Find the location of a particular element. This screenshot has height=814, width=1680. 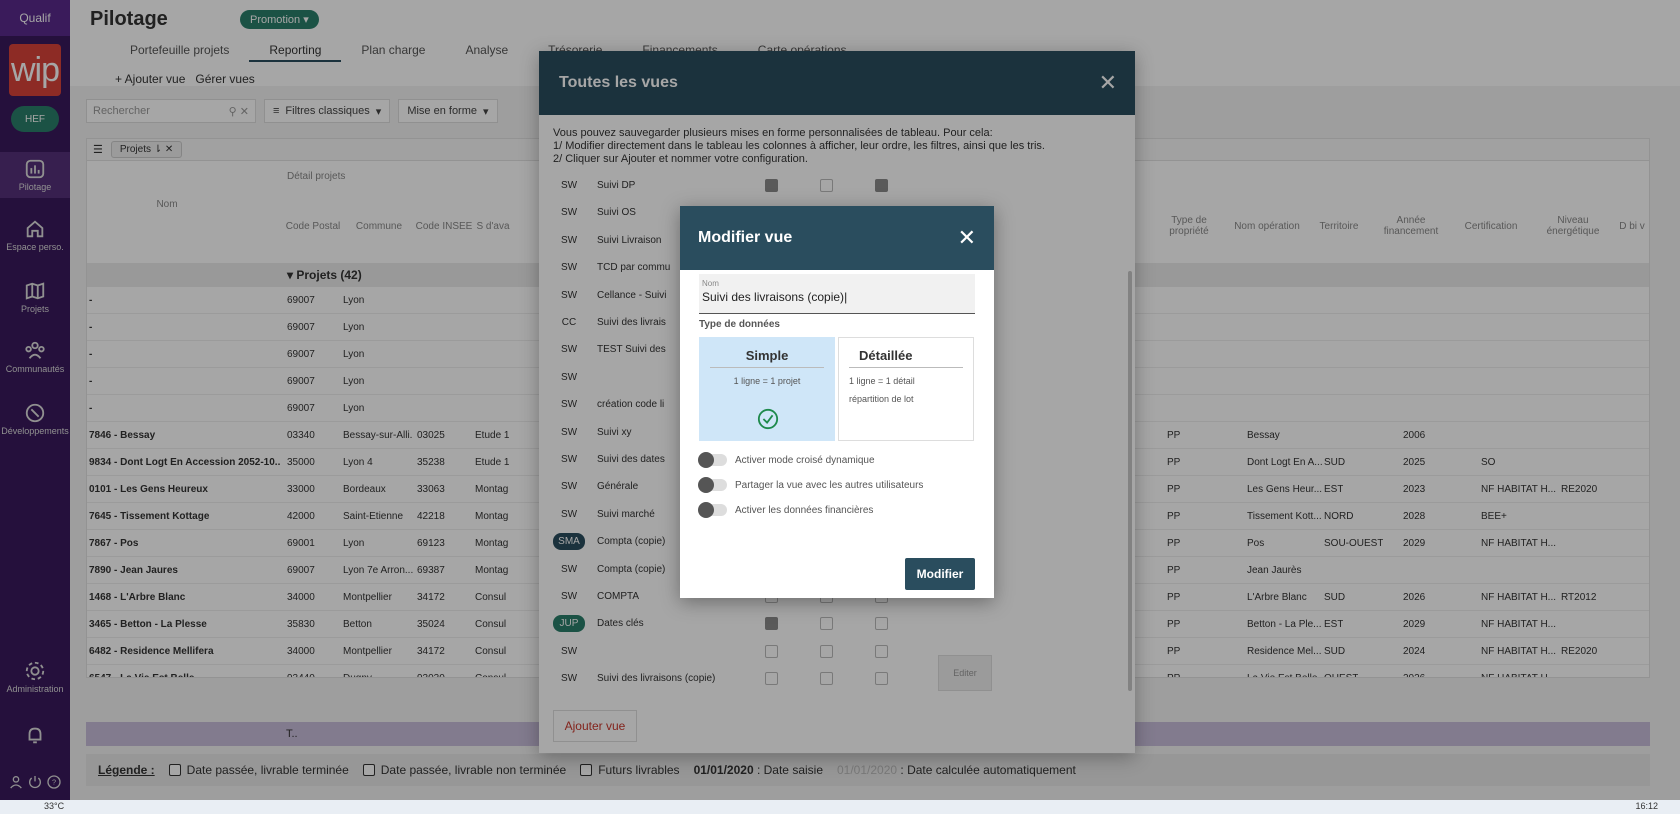

data-type-simple-card: Simple 1 ligne = 1 projet is located at coordinates (767, 389).